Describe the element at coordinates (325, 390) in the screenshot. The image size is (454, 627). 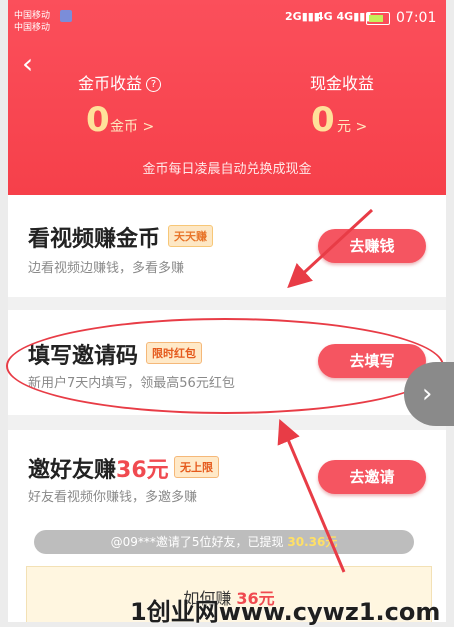
I see `annotation-arrows` at that location.